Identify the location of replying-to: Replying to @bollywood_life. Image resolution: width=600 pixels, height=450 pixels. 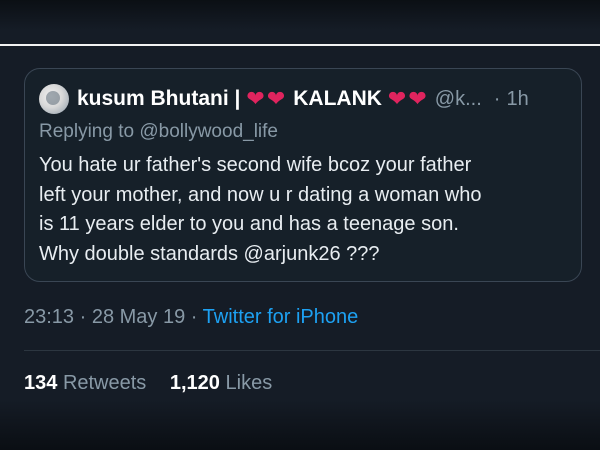
(158, 132).